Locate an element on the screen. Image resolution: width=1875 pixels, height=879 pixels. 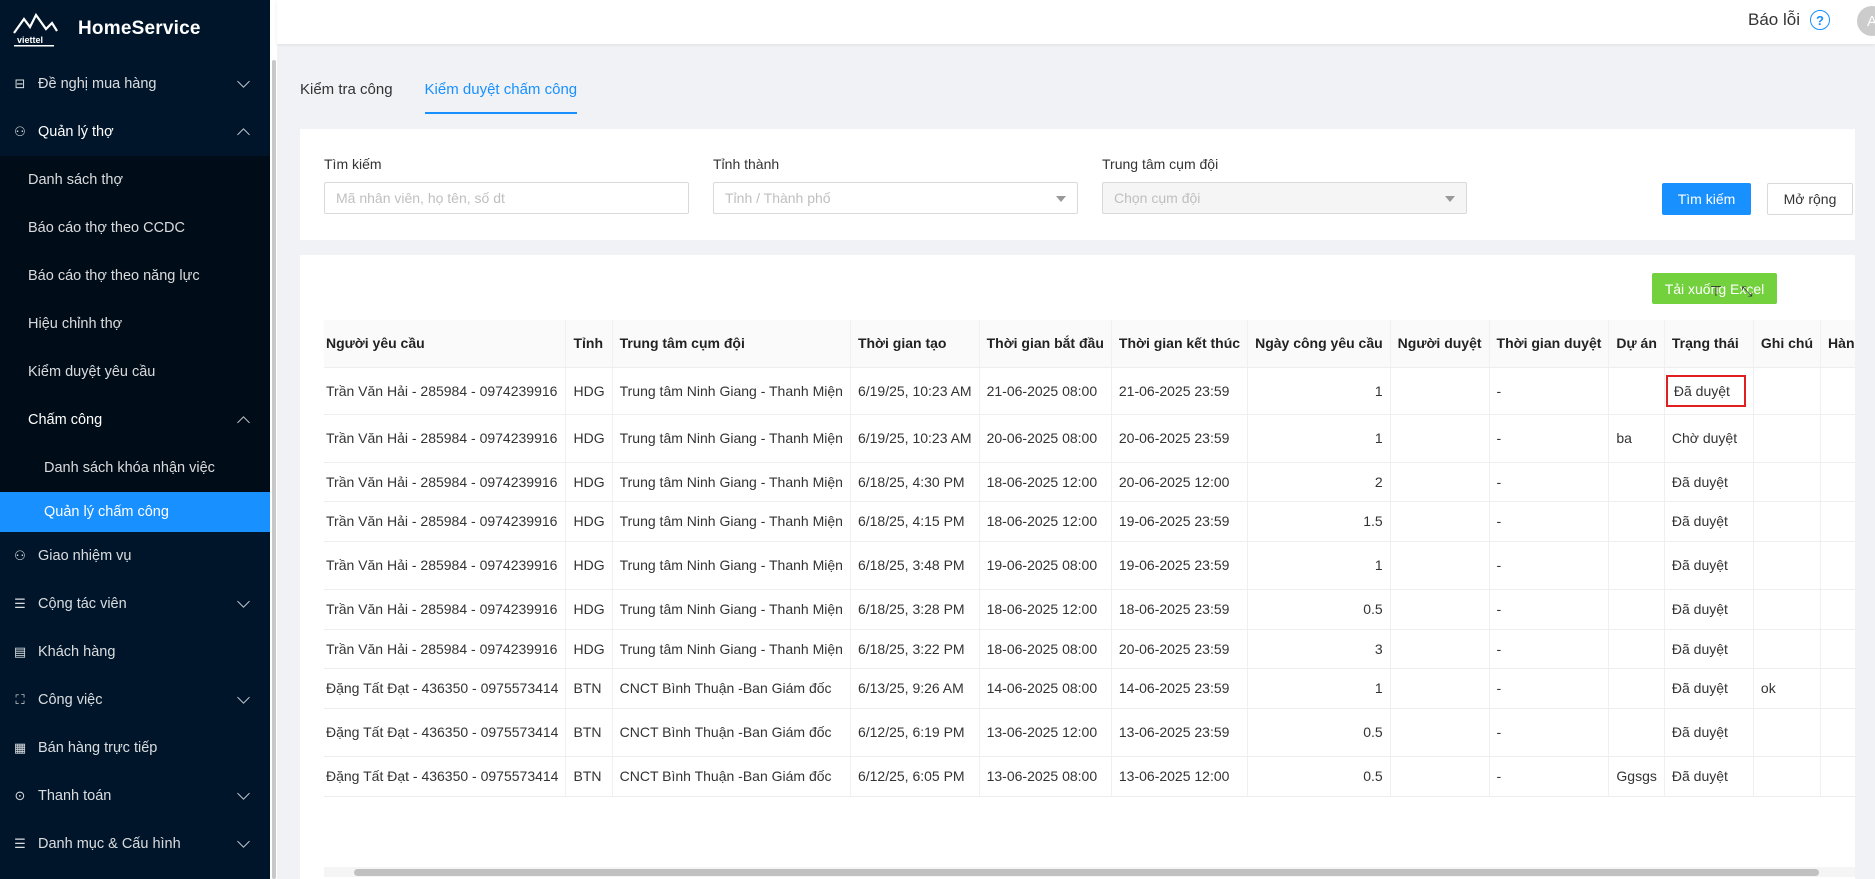
expand-button: Mở rộng is located at coordinates (1810, 199).